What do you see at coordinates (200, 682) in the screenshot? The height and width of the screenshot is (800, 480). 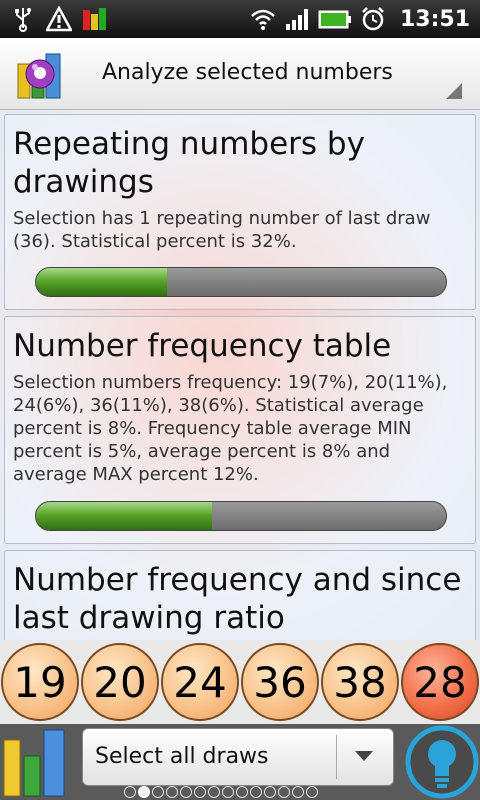 I see `number-ball: 24` at bounding box center [200, 682].